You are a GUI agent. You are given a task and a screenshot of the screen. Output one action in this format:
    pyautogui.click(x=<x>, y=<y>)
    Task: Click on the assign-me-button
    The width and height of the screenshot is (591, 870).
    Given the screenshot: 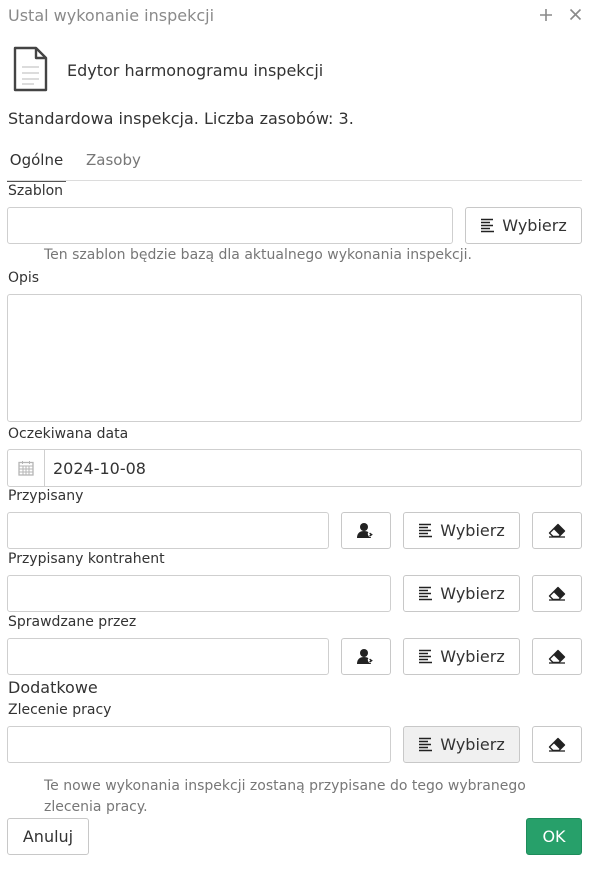 What is the action you would take?
    pyautogui.click(x=366, y=530)
    